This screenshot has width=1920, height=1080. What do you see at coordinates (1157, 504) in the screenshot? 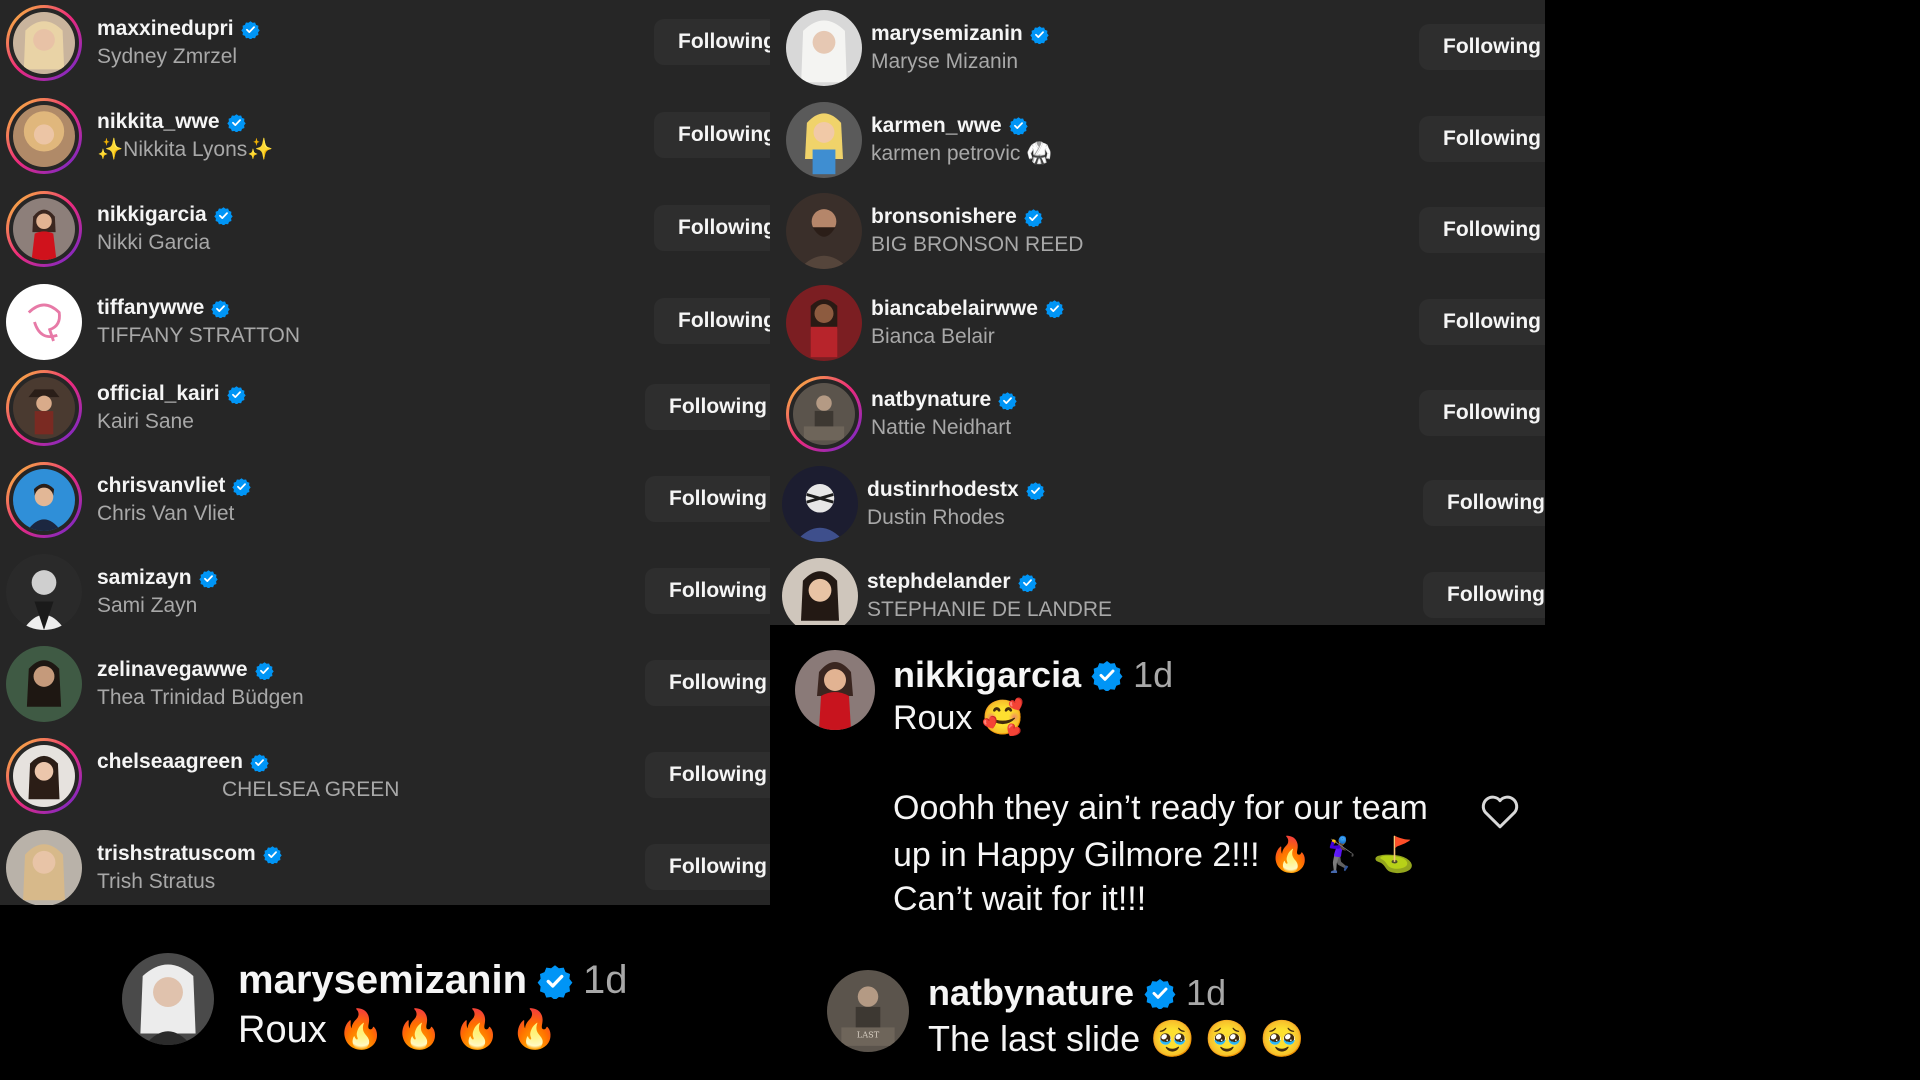
I see `list-item: dustinrhodestx Dustin Rhodes Following` at bounding box center [1157, 504].